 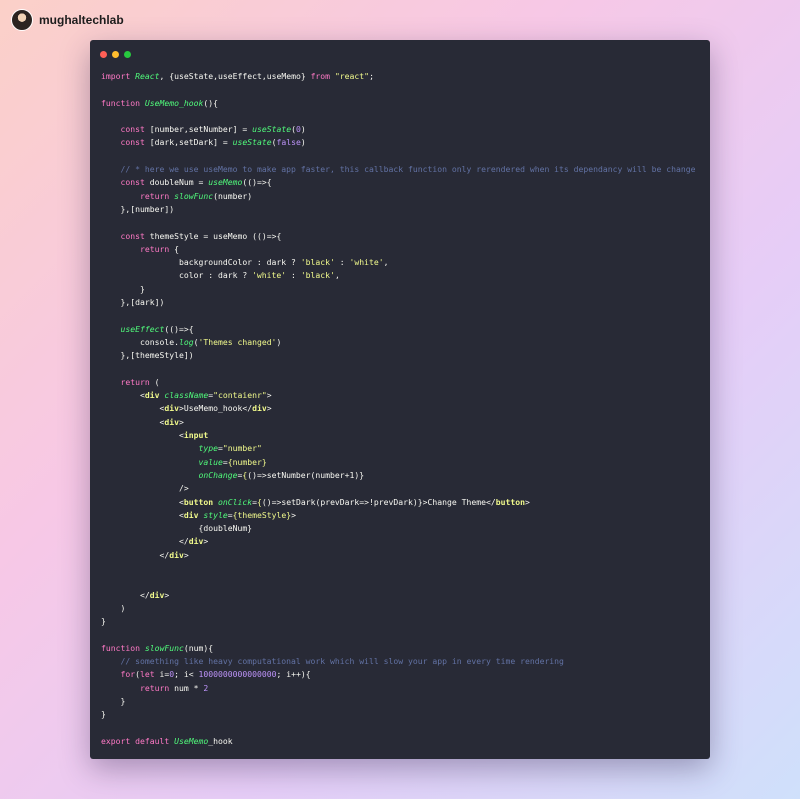 What do you see at coordinates (150, 674) in the screenshot?
I see `code-token: let` at bounding box center [150, 674].